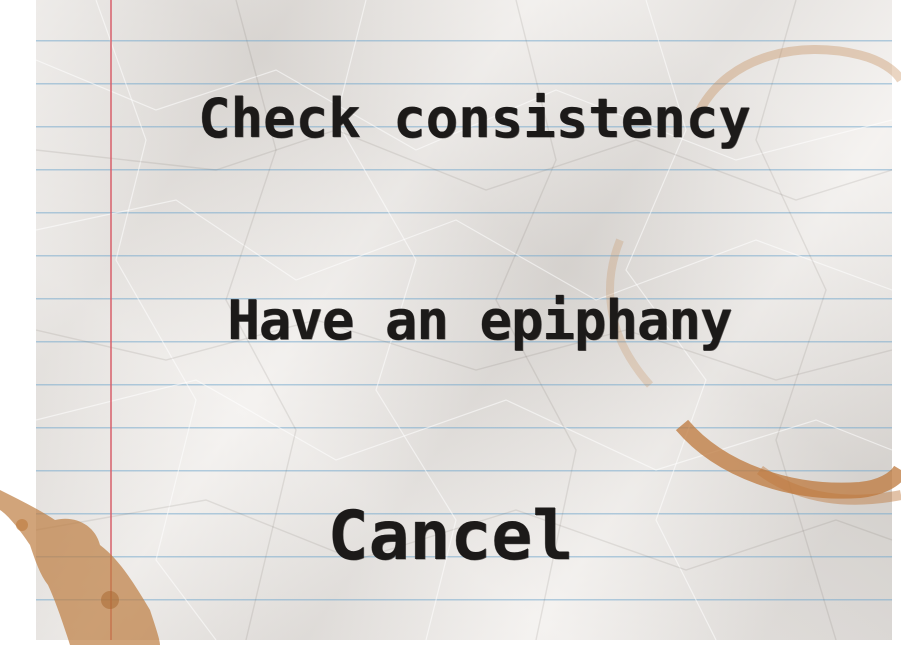  Describe the element at coordinates (450, 537) in the screenshot. I see `cancel-option: Cancel` at that location.